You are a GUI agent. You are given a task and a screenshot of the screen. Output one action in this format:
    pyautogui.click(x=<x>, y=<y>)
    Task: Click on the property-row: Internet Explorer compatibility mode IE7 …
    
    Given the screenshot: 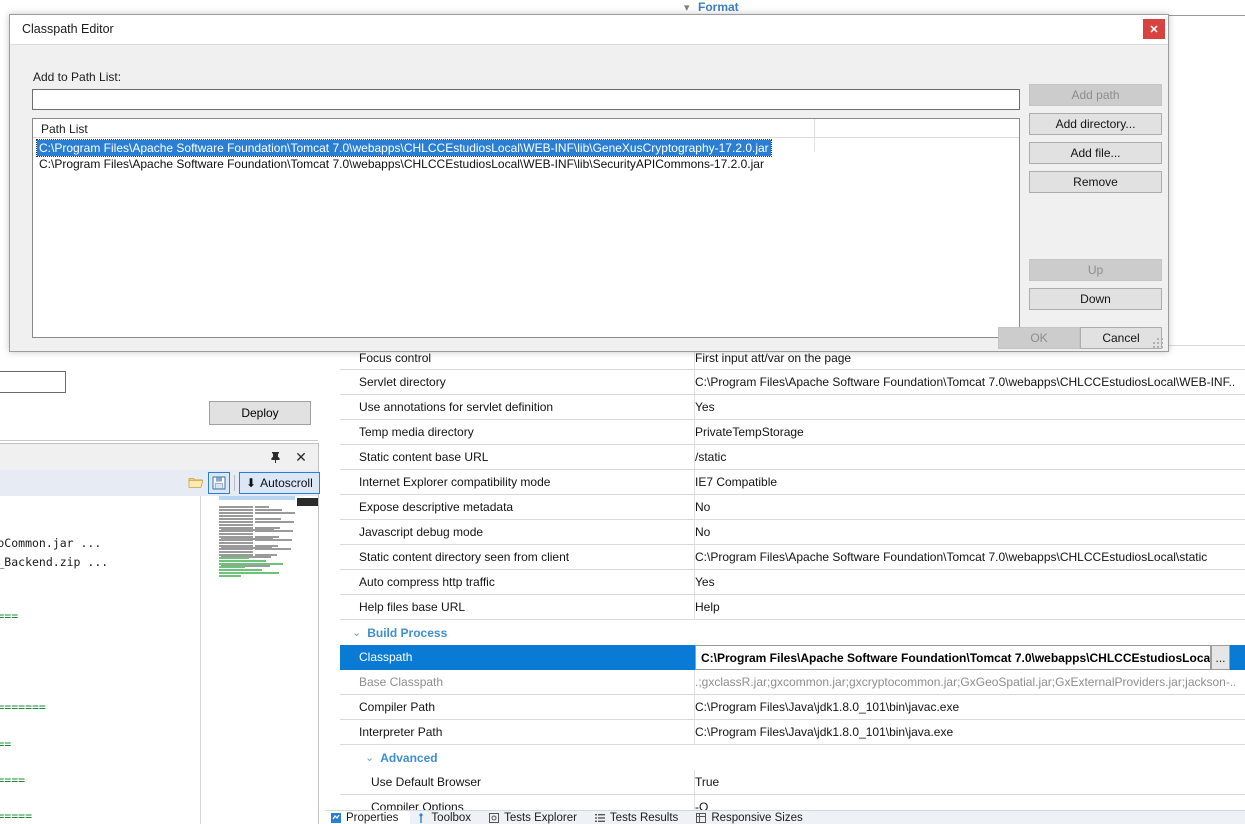 What is the action you would take?
    pyautogui.click(x=792, y=482)
    